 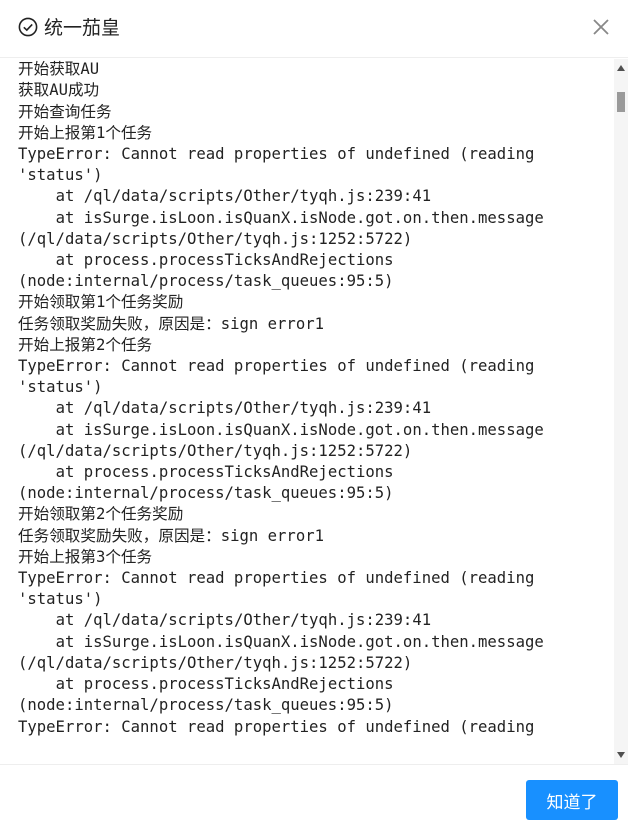 What do you see at coordinates (621, 411) in the screenshot?
I see `vertical-scrollbar` at bounding box center [621, 411].